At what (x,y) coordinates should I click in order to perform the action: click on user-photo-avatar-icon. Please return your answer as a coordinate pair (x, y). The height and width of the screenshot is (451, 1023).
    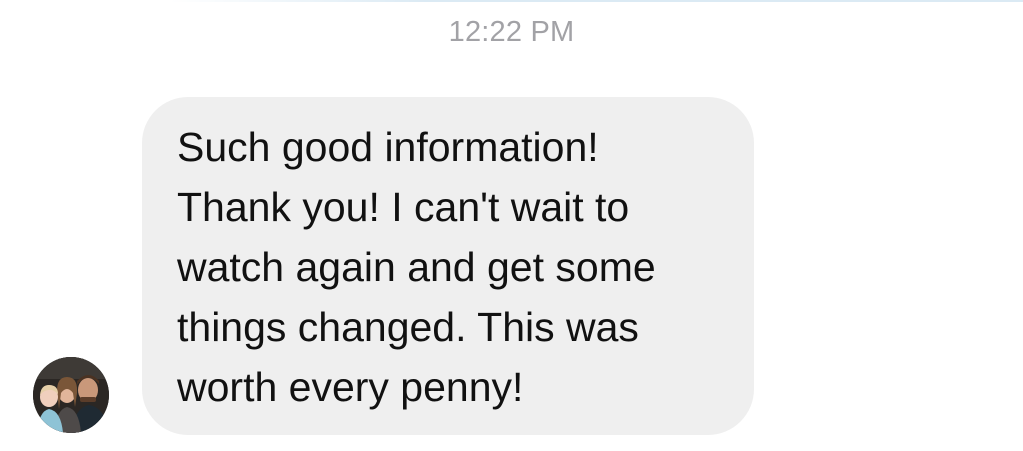
    Looking at the image, I should click on (71, 395).